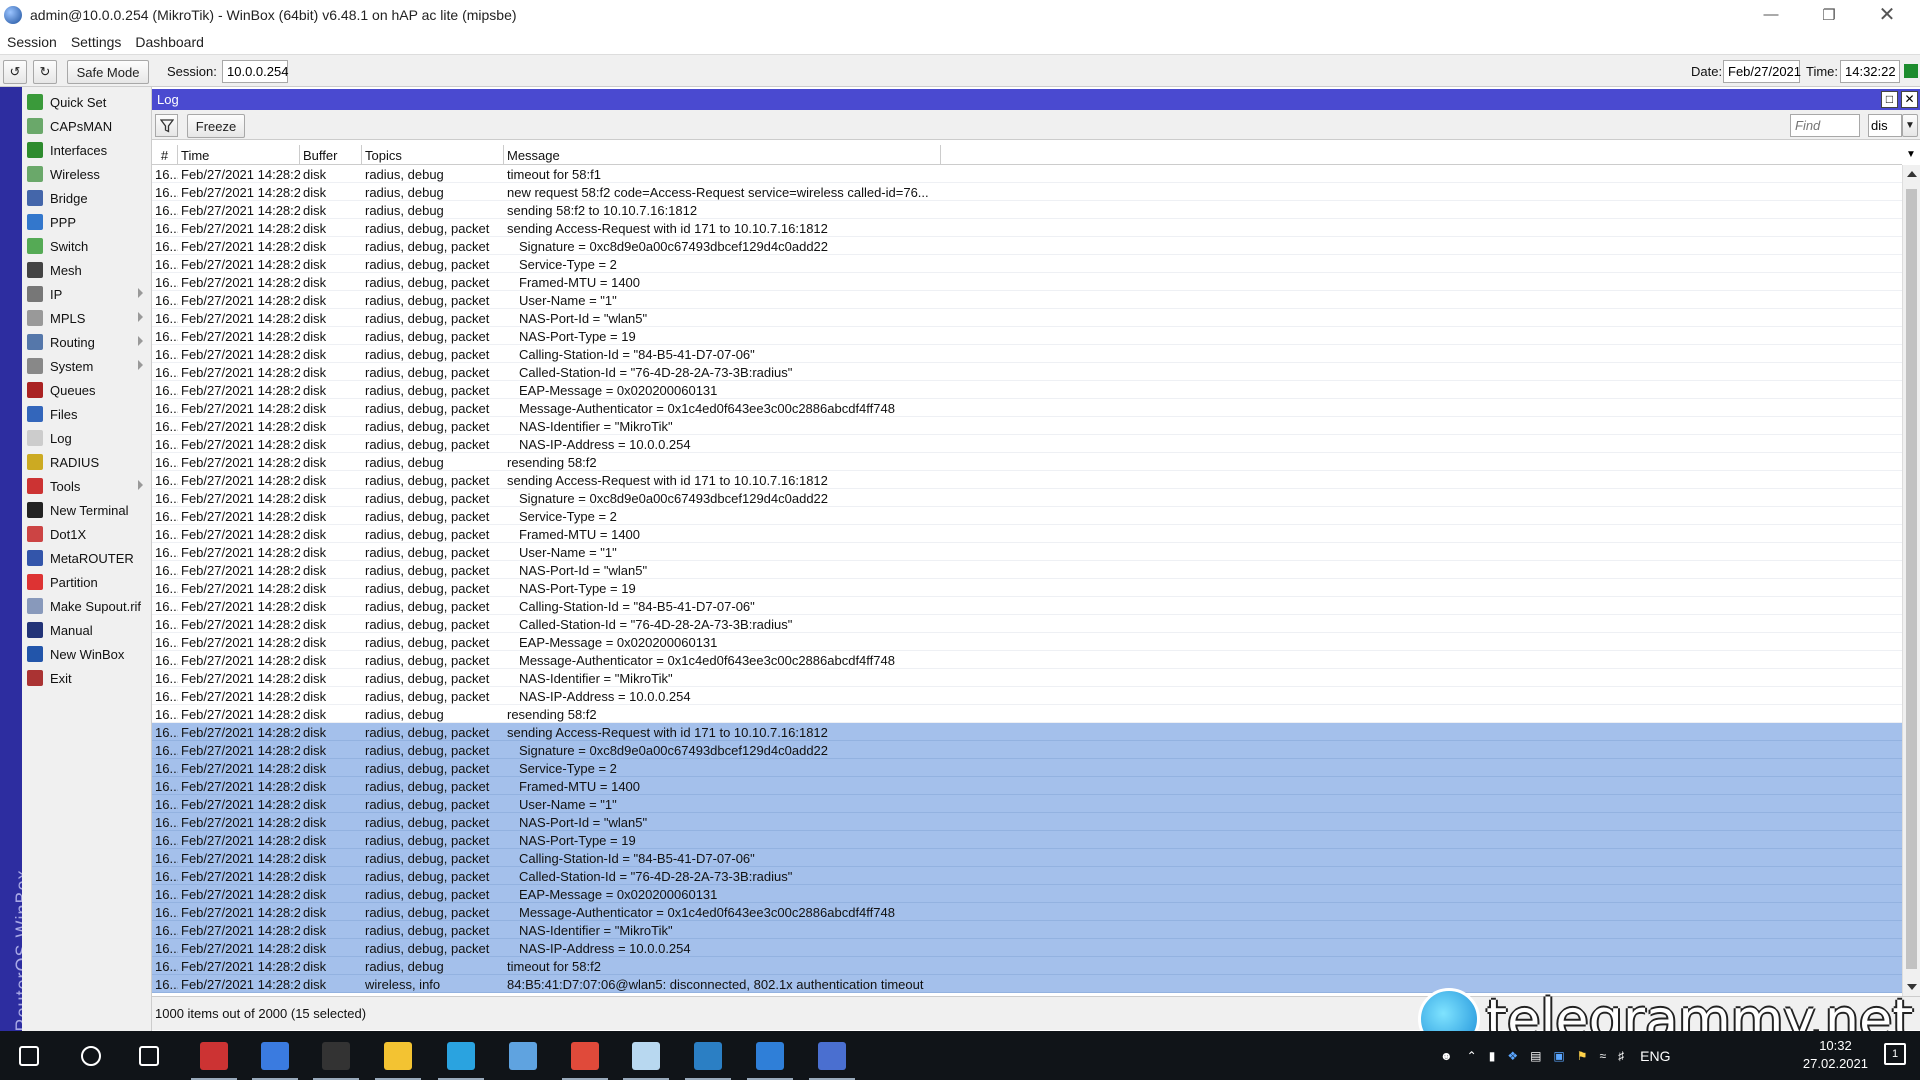  I want to click on filter-button, so click(166, 125).